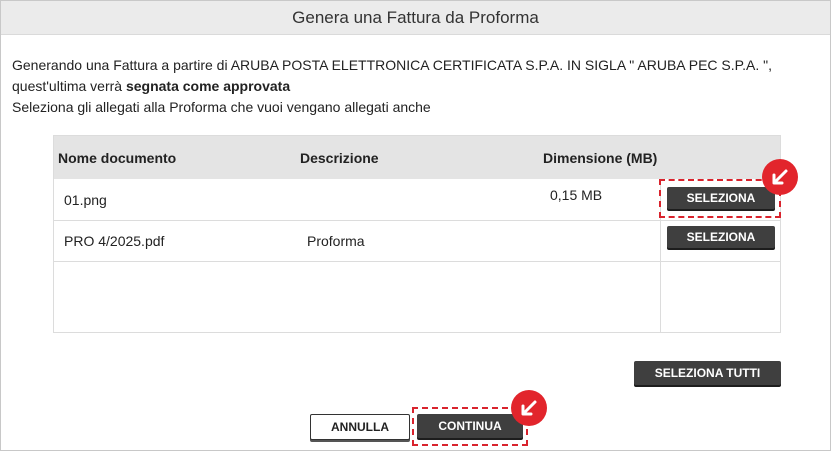  I want to click on header-document-name: Nome documento, so click(117, 158).